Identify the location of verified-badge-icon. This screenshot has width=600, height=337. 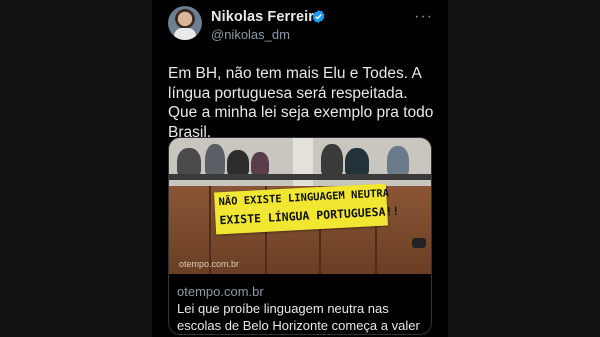
(318, 16).